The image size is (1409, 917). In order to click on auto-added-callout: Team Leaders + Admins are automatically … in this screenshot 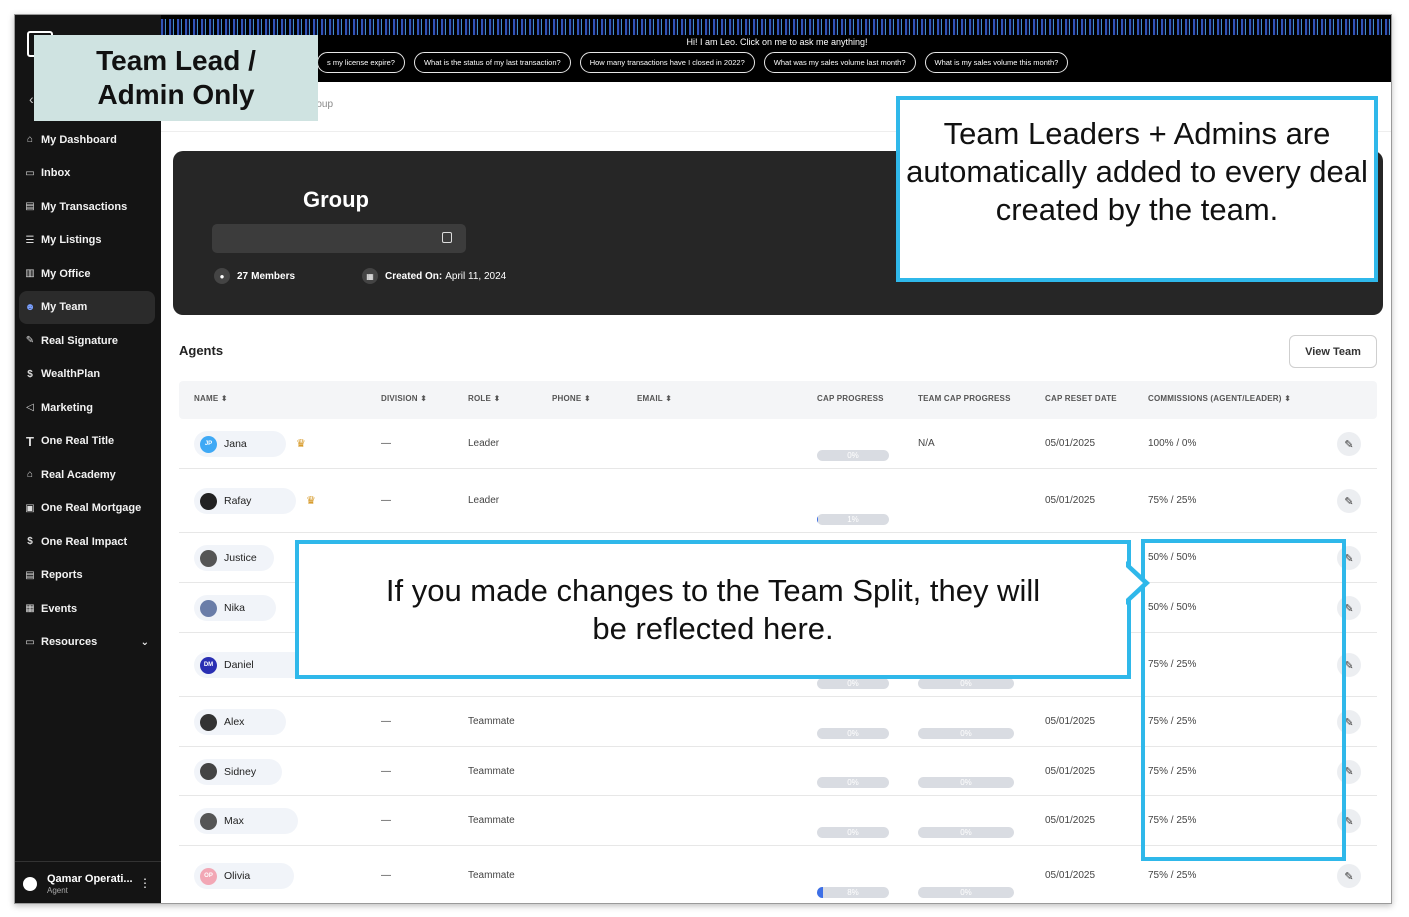, I will do `click(1137, 189)`.